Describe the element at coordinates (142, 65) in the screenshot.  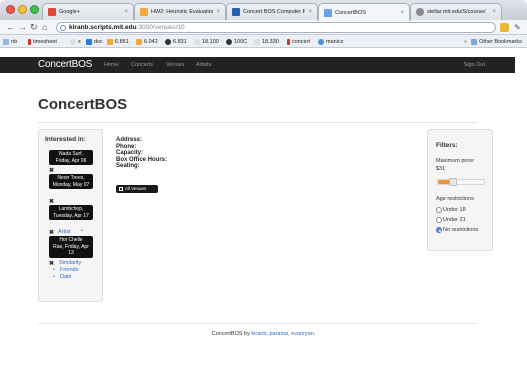
I see `nav-concerts: Concerts` at that location.